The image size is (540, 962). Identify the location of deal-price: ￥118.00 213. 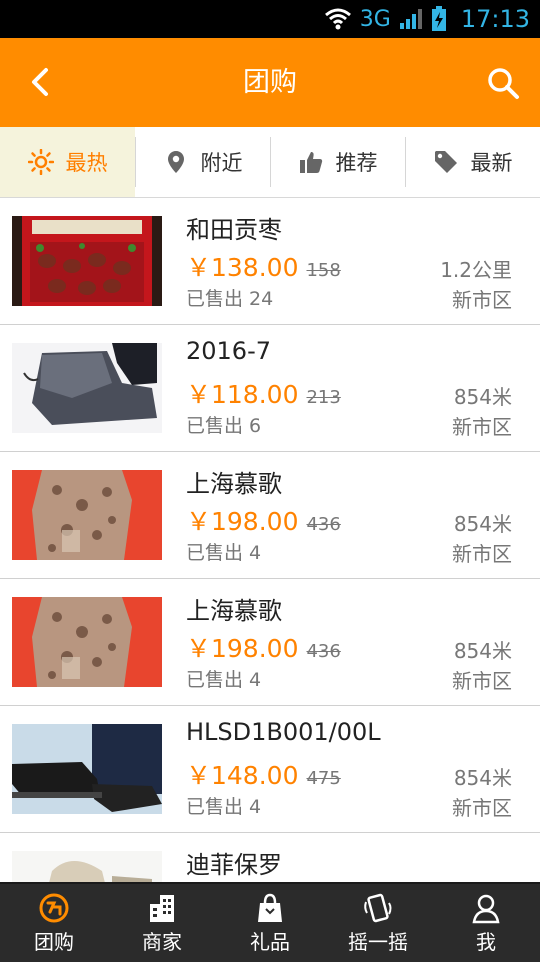
(263, 393).